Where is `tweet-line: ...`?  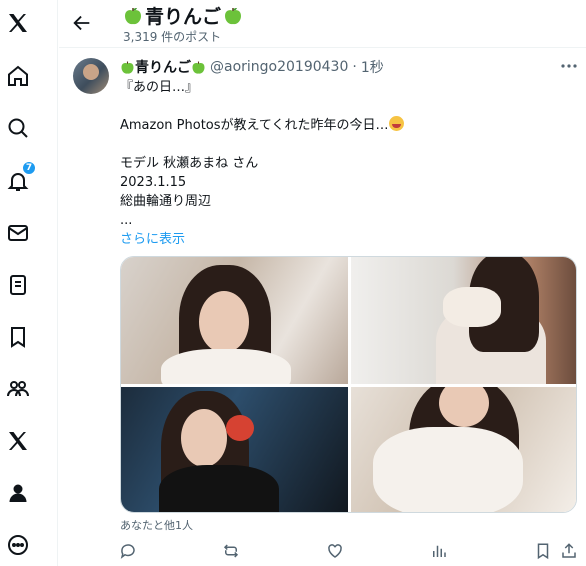
tweet-line: ... is located at coordinates (126, 220).